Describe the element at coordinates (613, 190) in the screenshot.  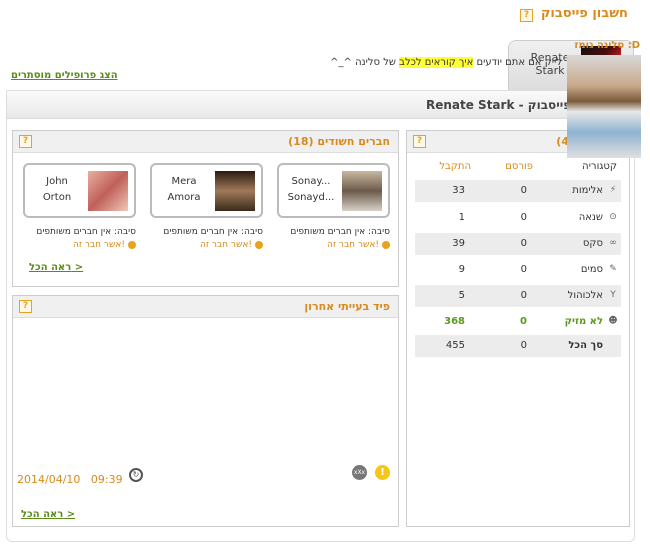
I see `lightning-icon: ⚡` at that location.